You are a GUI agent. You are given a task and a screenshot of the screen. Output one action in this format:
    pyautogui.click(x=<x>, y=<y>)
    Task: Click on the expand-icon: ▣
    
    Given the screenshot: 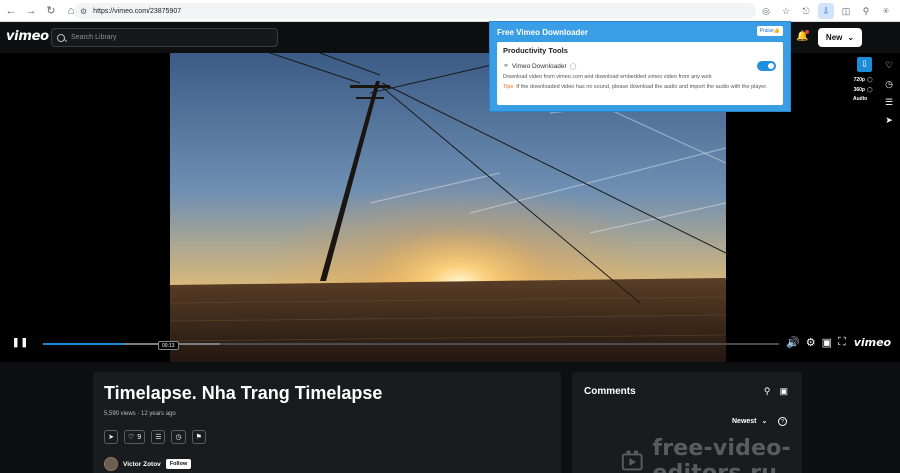 What is the action you would take?
    pyautogui.click(x=783, y=391)
    